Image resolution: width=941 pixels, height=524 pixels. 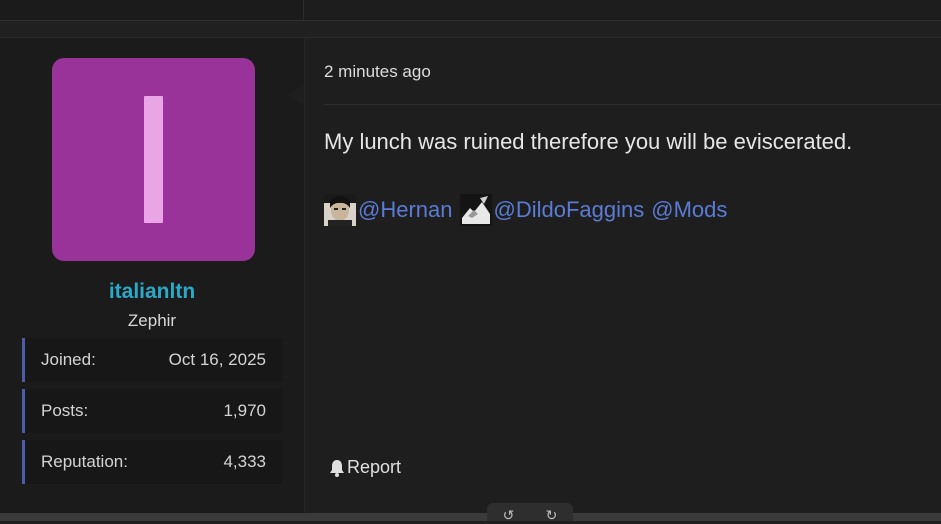 I want to click on previous-post-sidebar, so click(x=152, y=10).